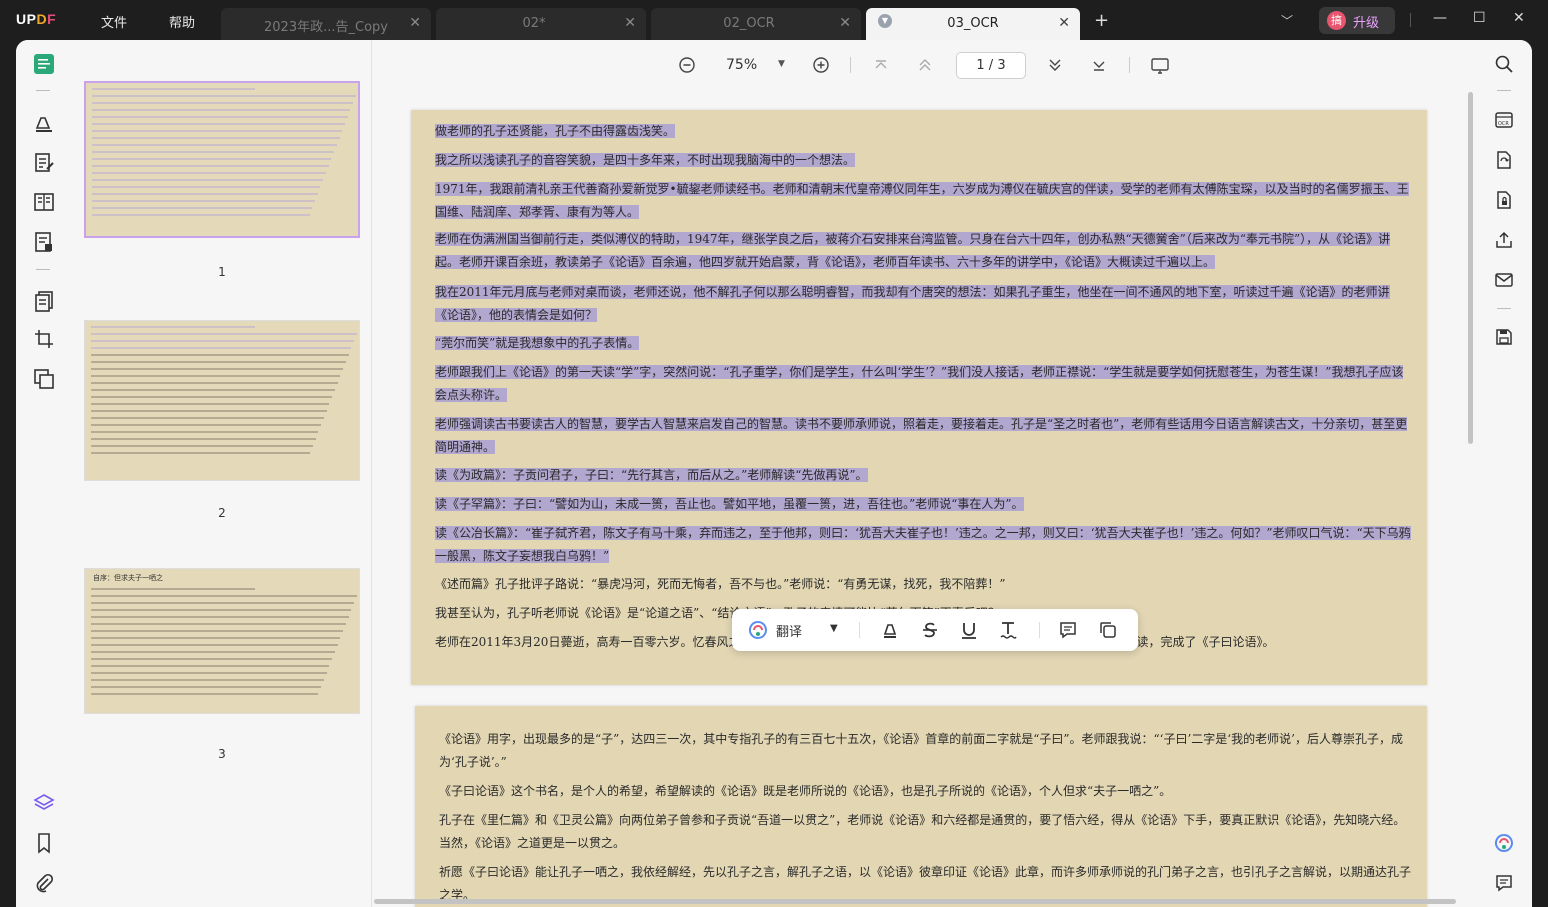 This screenshot has width=1548, height=907. What do you see at coordinates (326, 24) in the screenshot?
I see `tab-2023-report-copy: 2023年政...告_Copy ✕` at bounding box center [326, 24].